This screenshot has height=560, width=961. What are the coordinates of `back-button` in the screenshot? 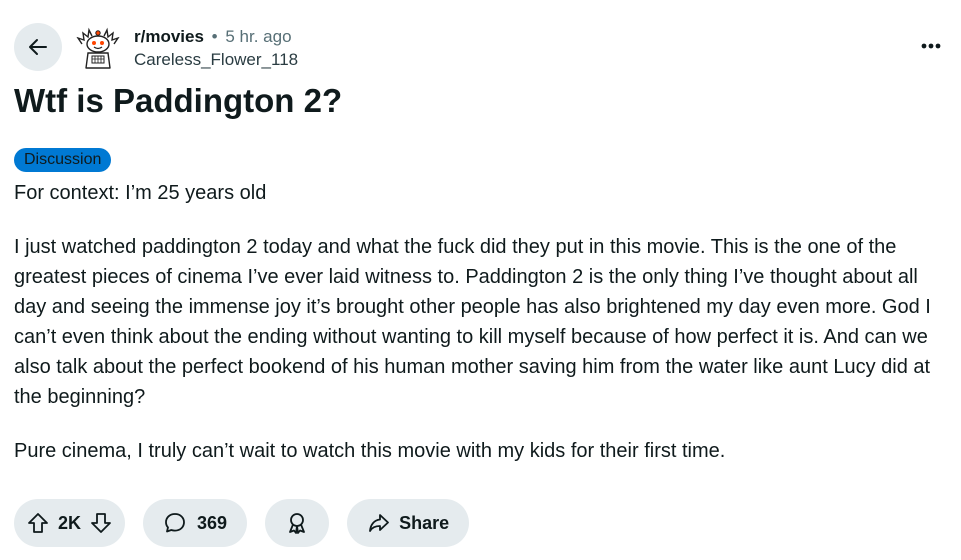 It's located at (38, 47).